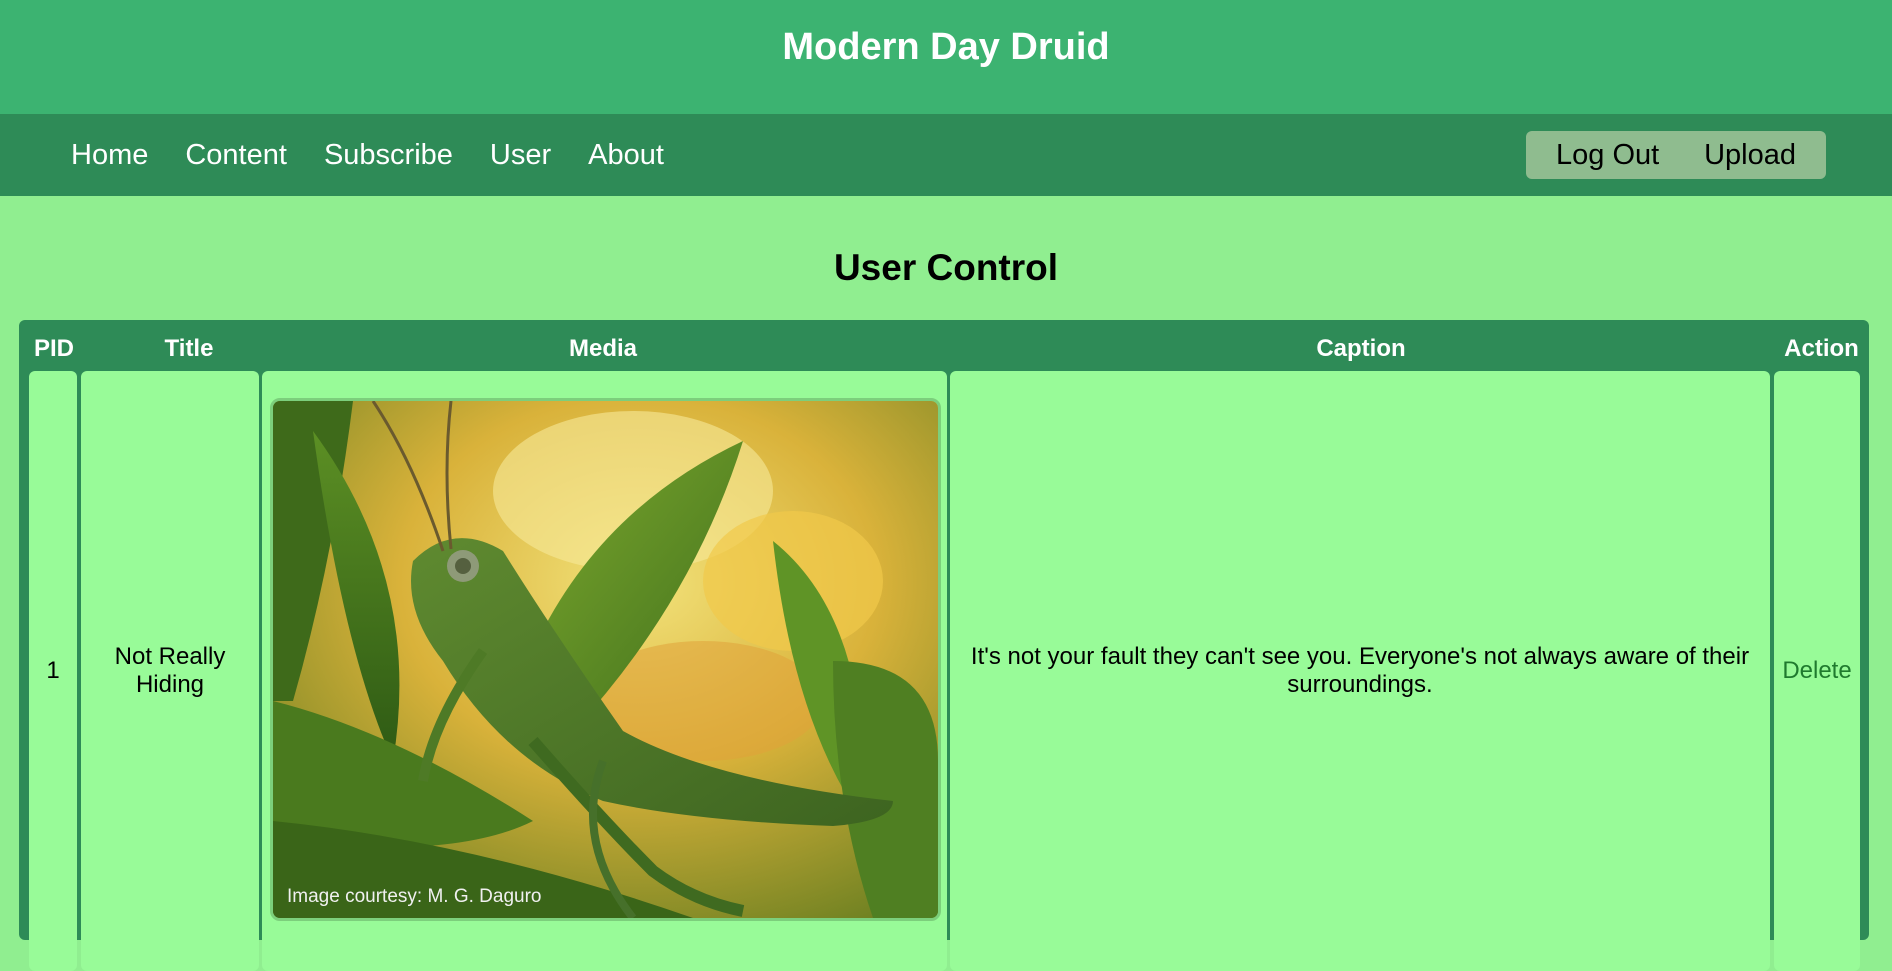 Image resolution: width=1892 pixels, height=971 pixels. I want to click on pid-value: 1, so click(53, 670).